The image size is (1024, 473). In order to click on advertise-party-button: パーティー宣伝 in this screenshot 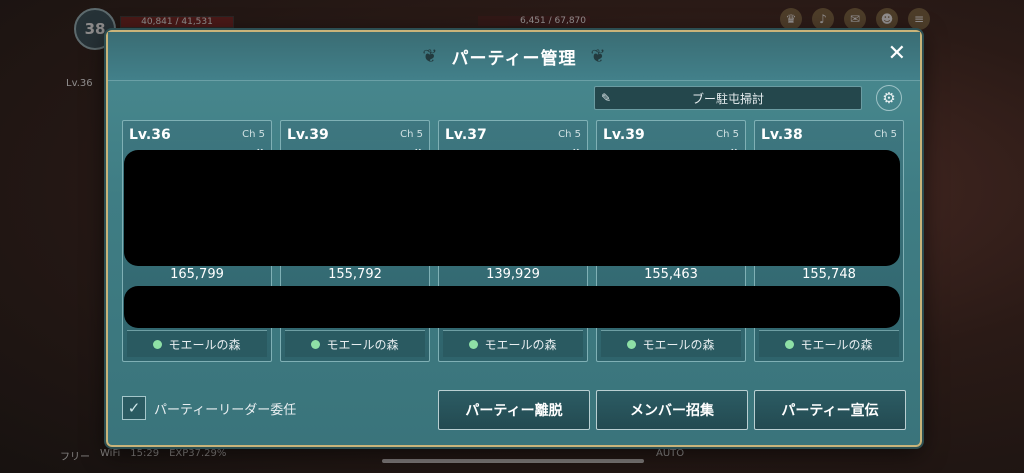, I will do `click(830, 410)`.